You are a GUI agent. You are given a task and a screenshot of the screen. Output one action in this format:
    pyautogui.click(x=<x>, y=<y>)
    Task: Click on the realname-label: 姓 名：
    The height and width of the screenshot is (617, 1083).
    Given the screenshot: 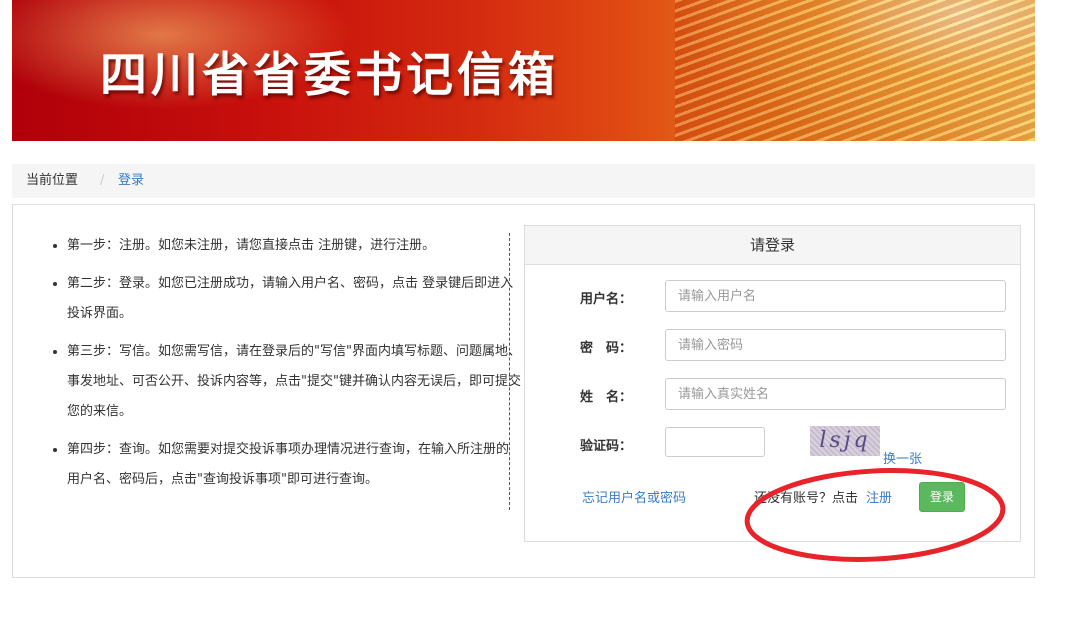 What is the action you would take?
    pyautogui.click(x=605, y=397)
    